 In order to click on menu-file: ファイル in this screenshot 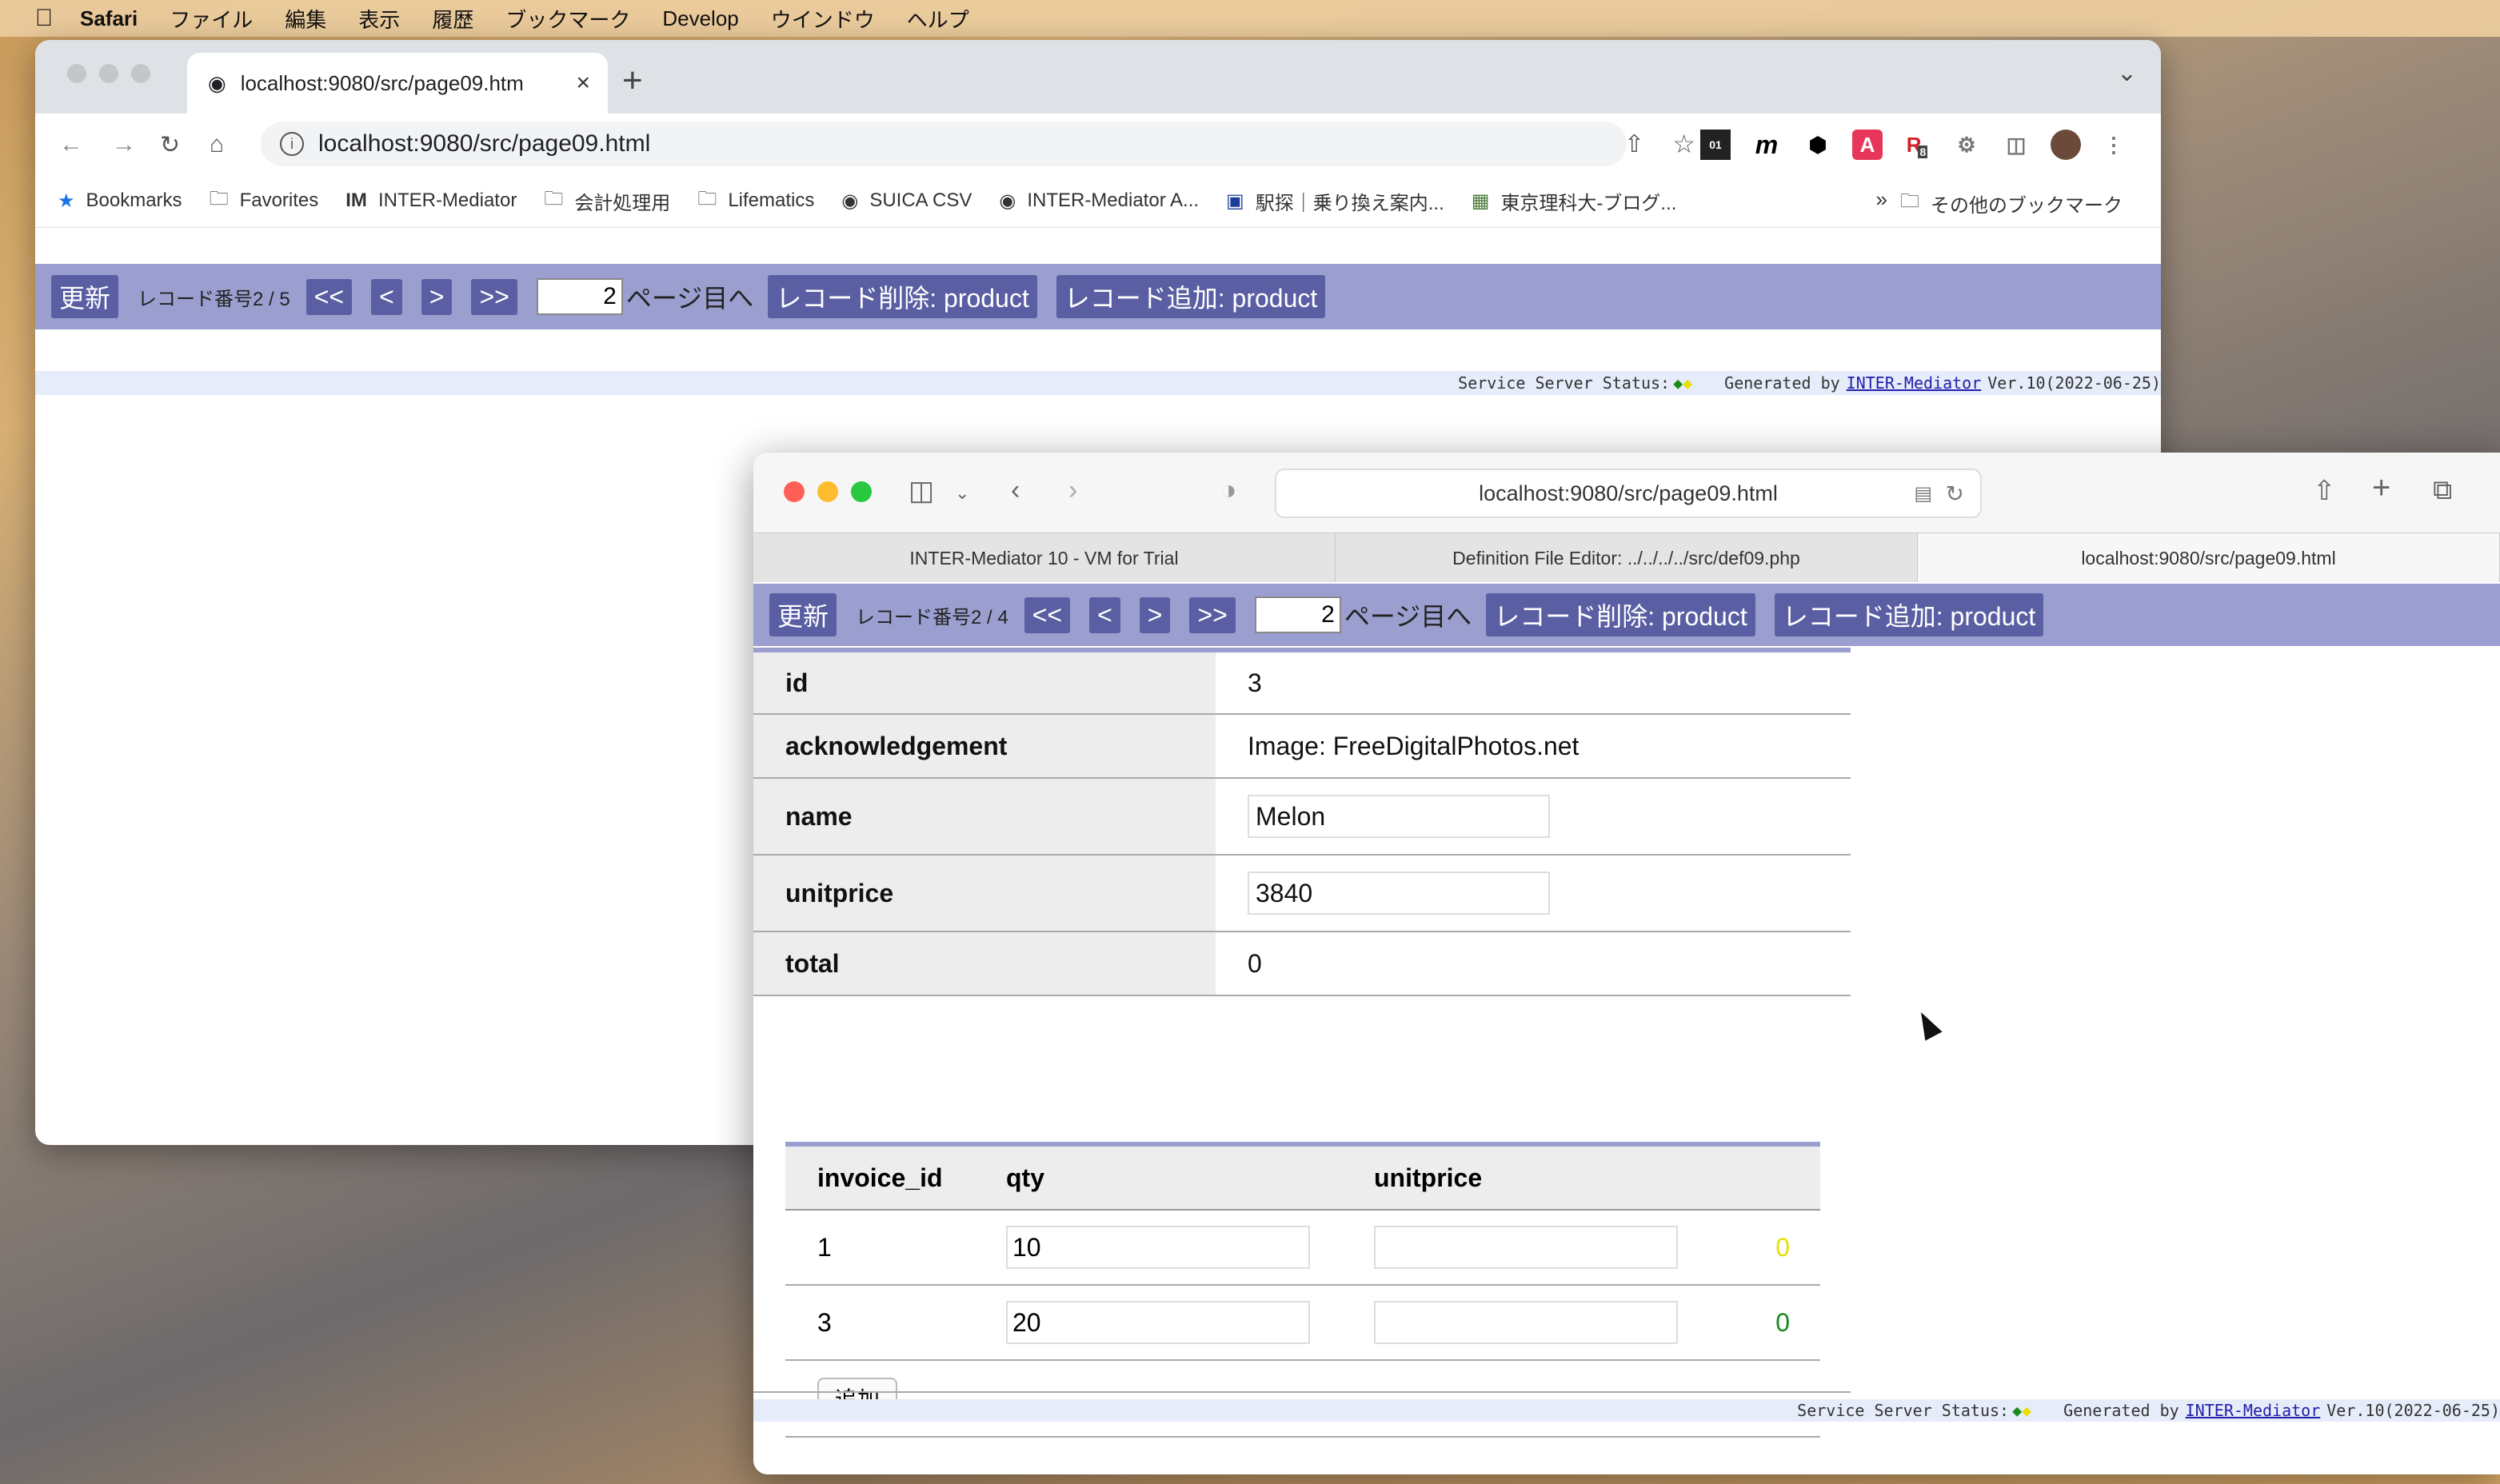, I will do `click(211, 19)`.